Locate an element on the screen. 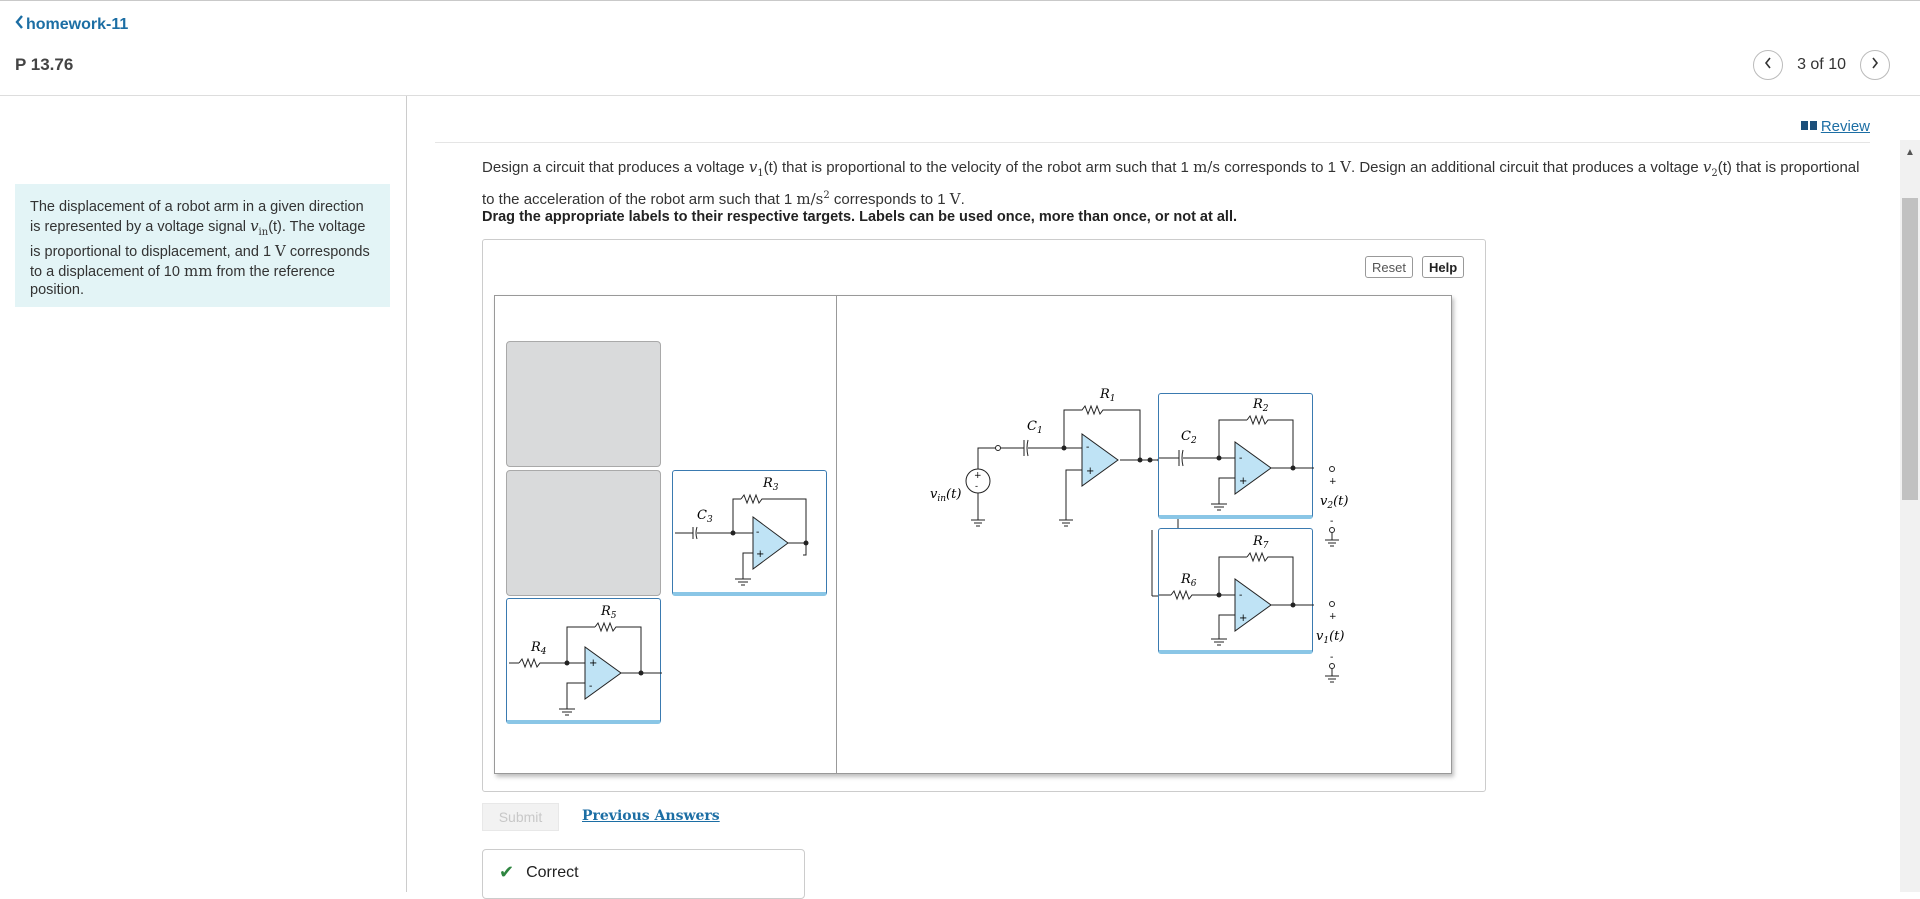  header: homework-11 P 13.76 3 of 10 is located at coordinates (960, 48).